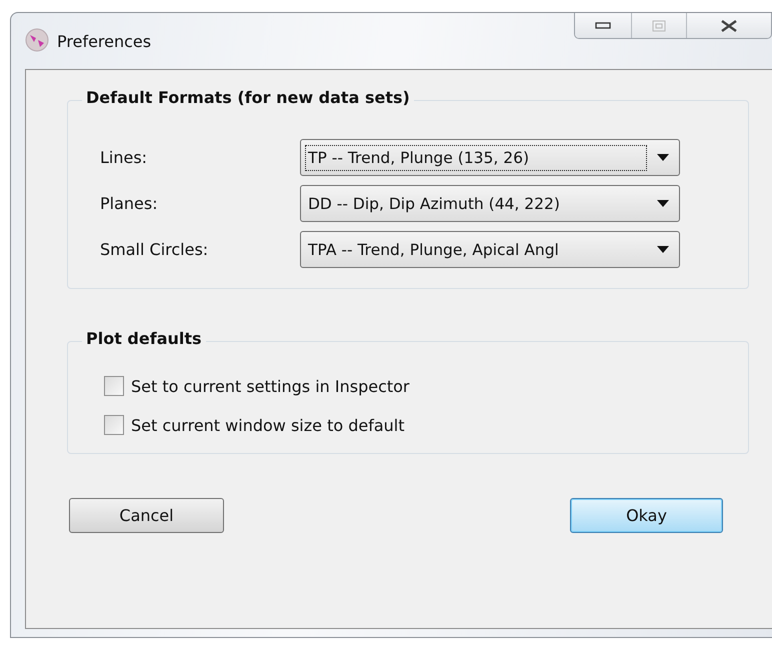  Describe the element at coordinates (104, 41) in the screenshot. I see `window-title: Preferences` at that location.